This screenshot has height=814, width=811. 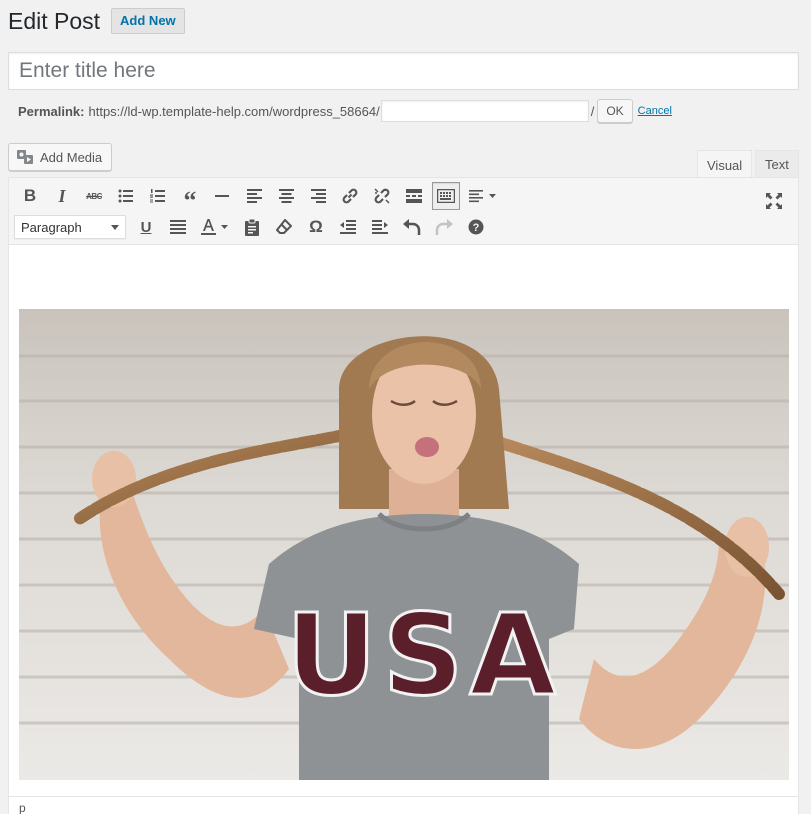 I want to click on numbered-list-icon, so click(x=157, y=196).